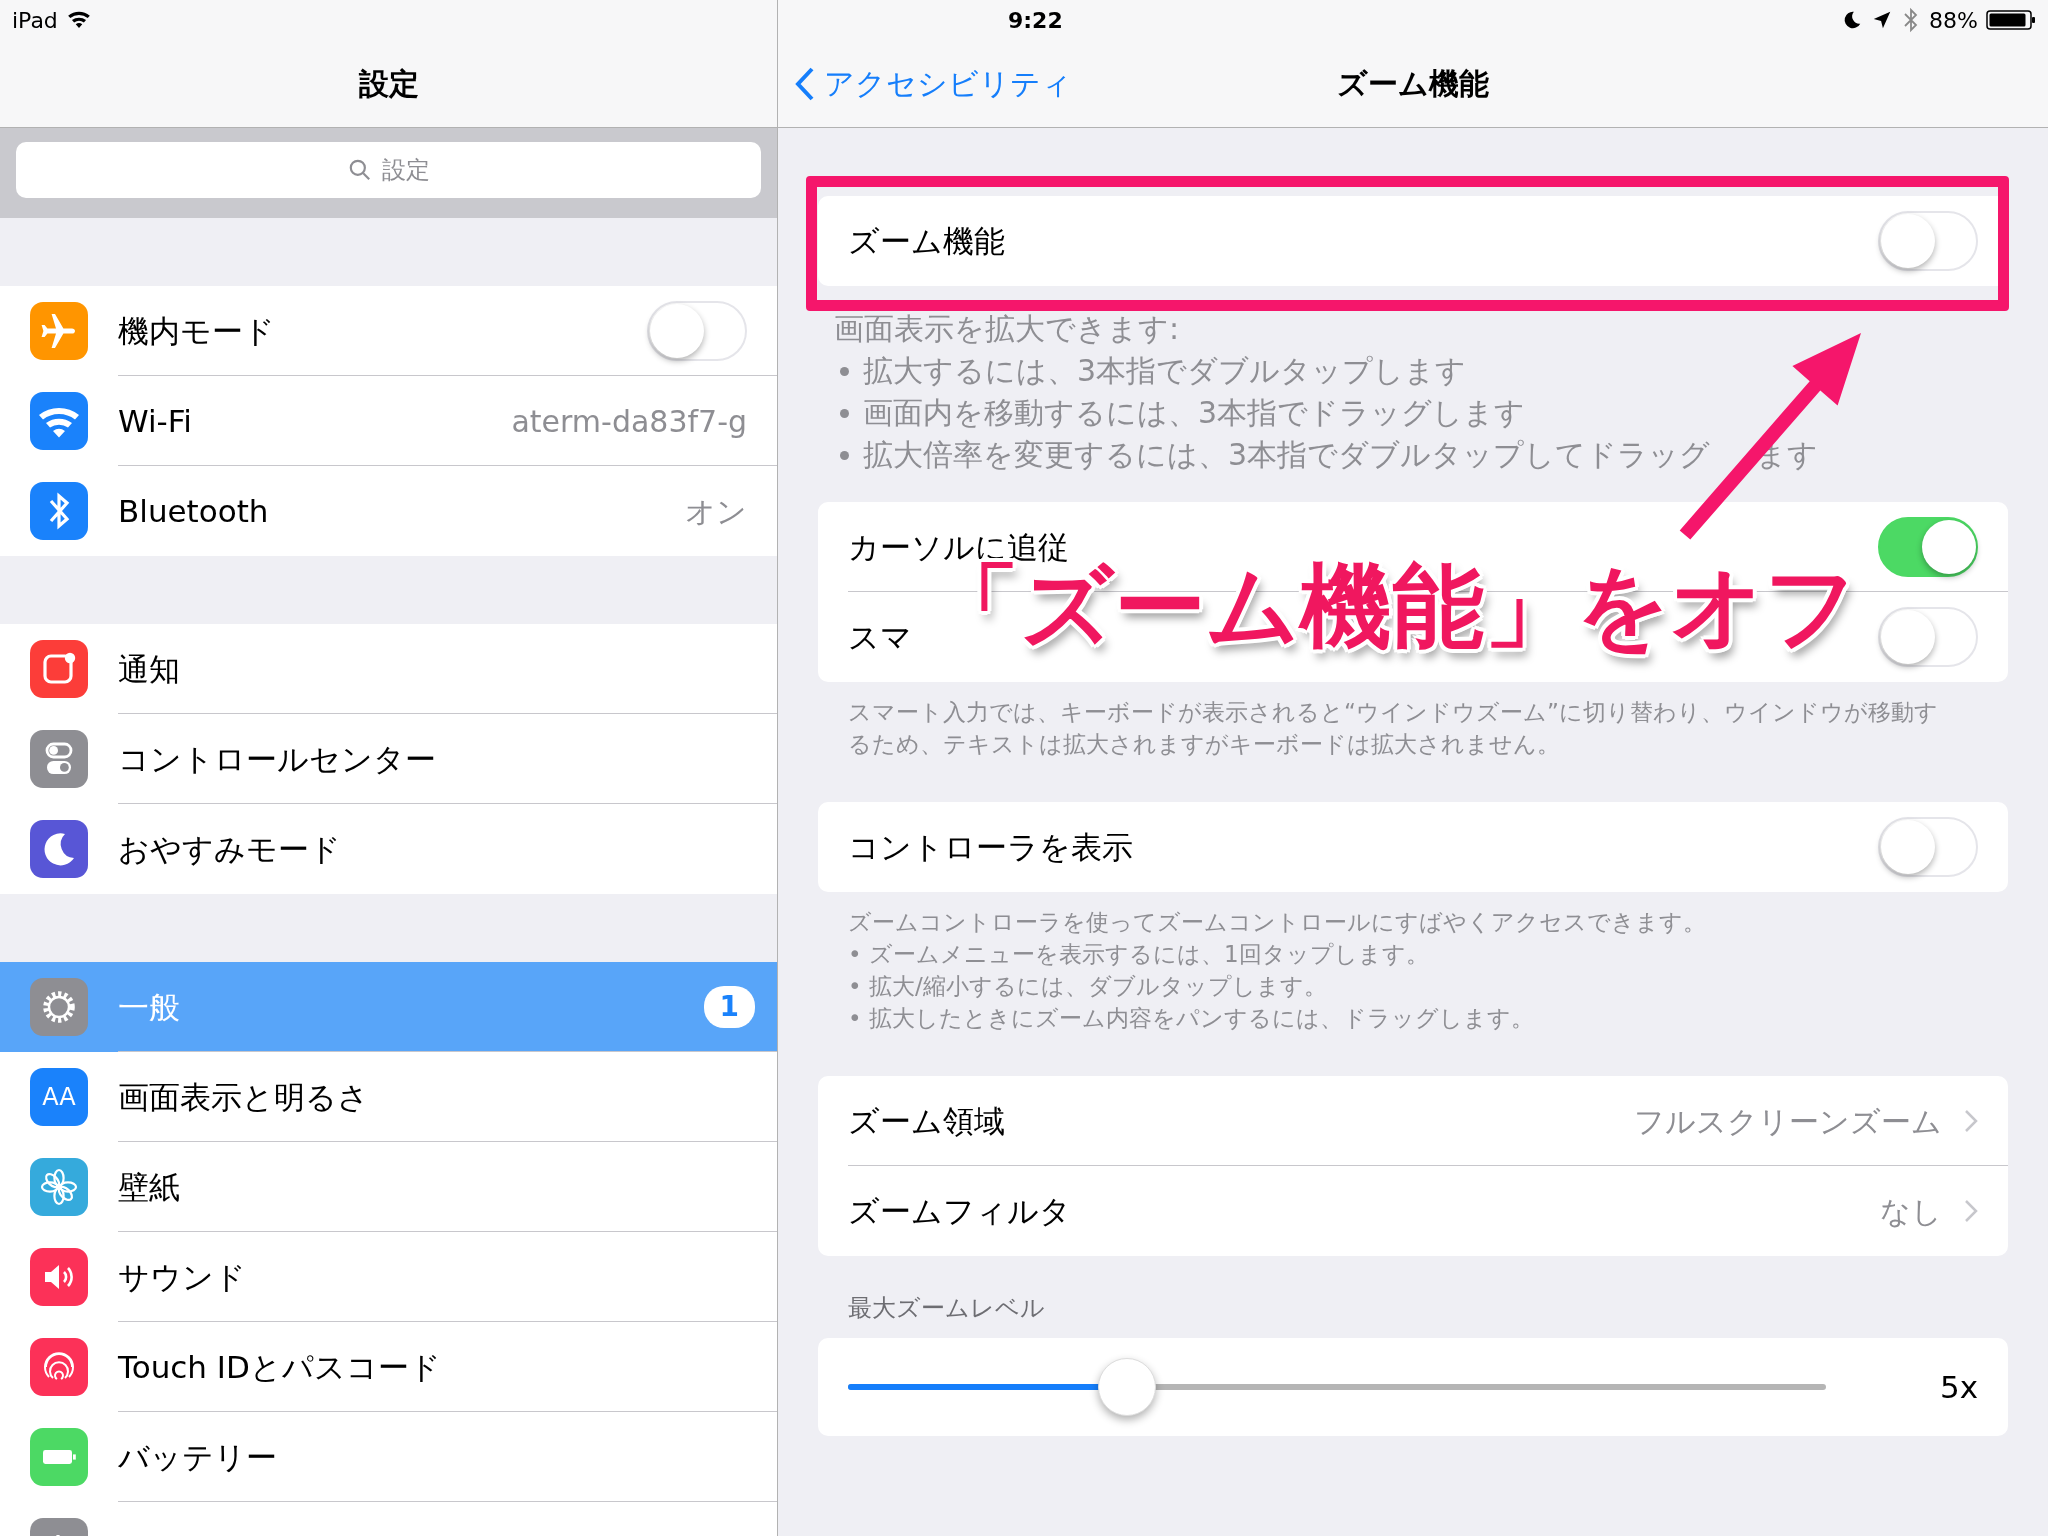 This screenshot has height=1536, width=2048. I want to click on footer-text: ズームコントローラを使ってズームコントロールにすばやくアクセスできます。, so click(1277, 922).